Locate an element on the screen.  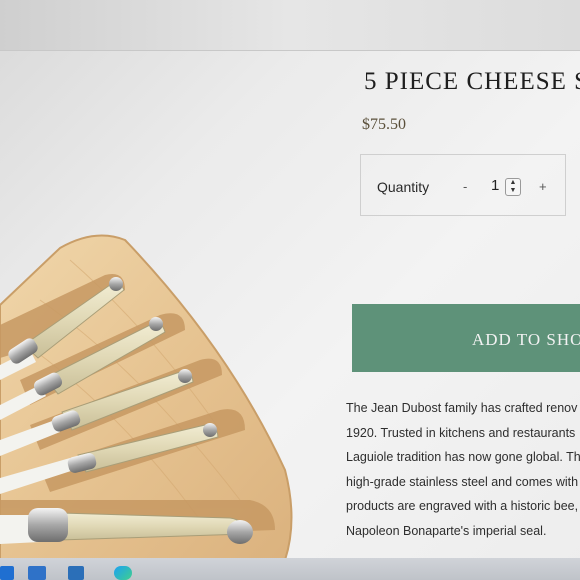
quantity-selector: Quantity - 1 ▲ ▼ + is located at coordinates (463, 185).